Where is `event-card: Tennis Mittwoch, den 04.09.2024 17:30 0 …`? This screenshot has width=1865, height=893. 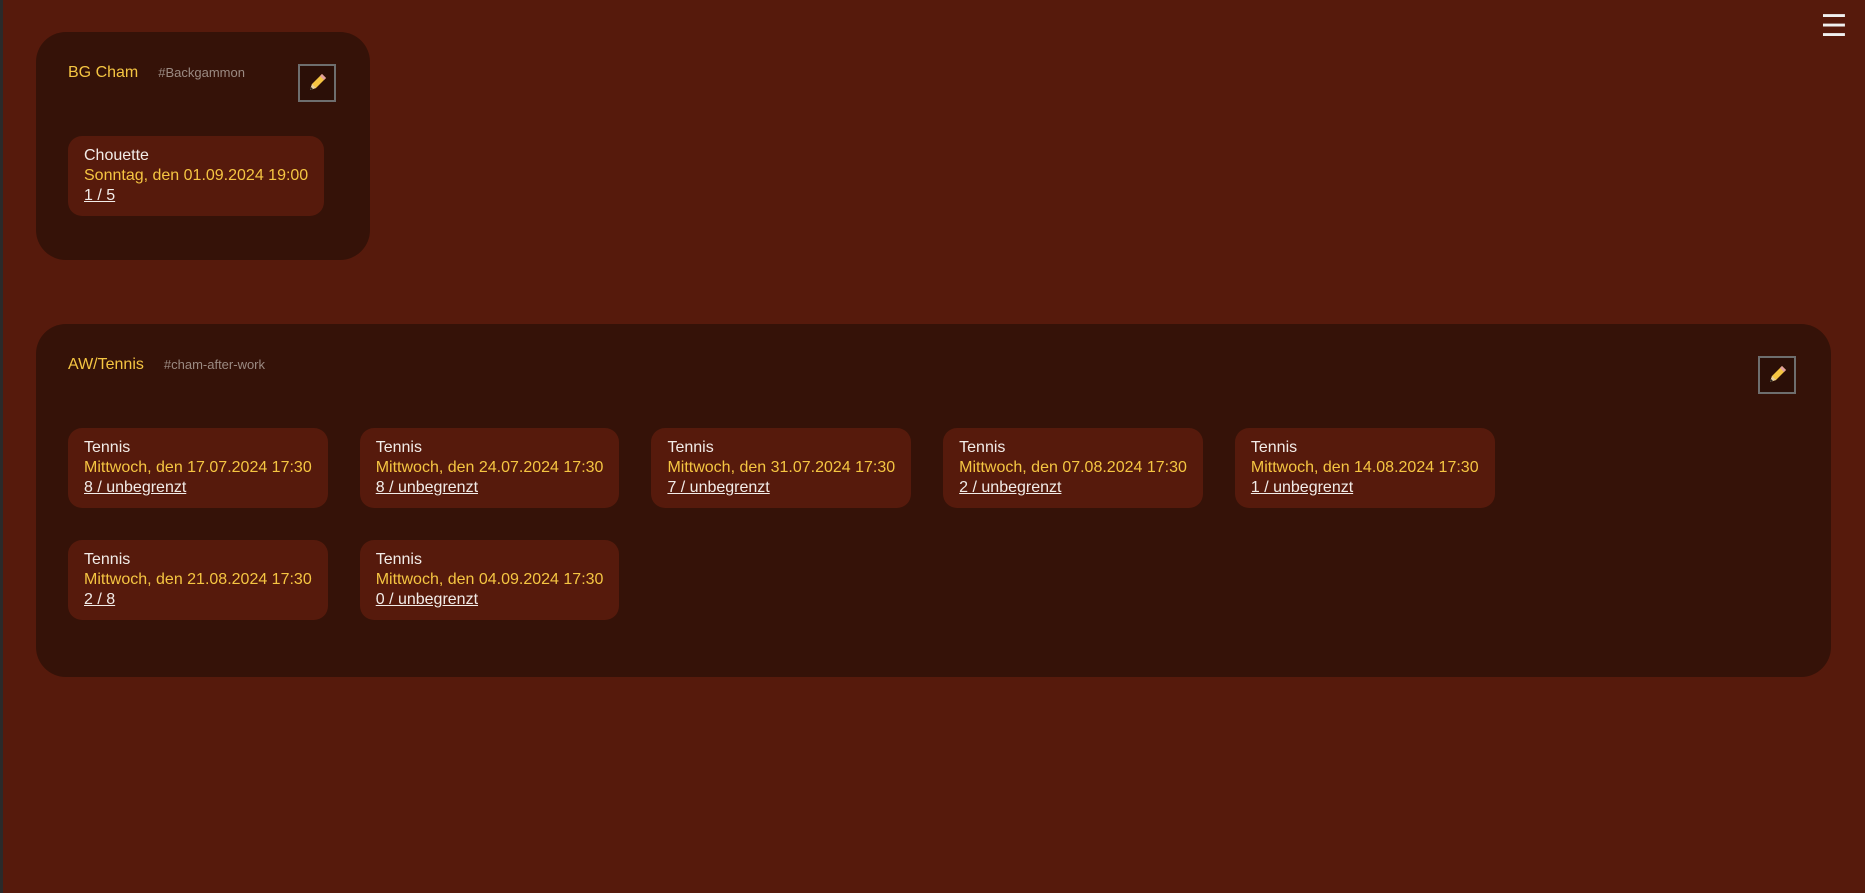 event-card: Tennis Mittwoch, den 04.09.2024 17:30 0 … is located at coordinates (489, 580).